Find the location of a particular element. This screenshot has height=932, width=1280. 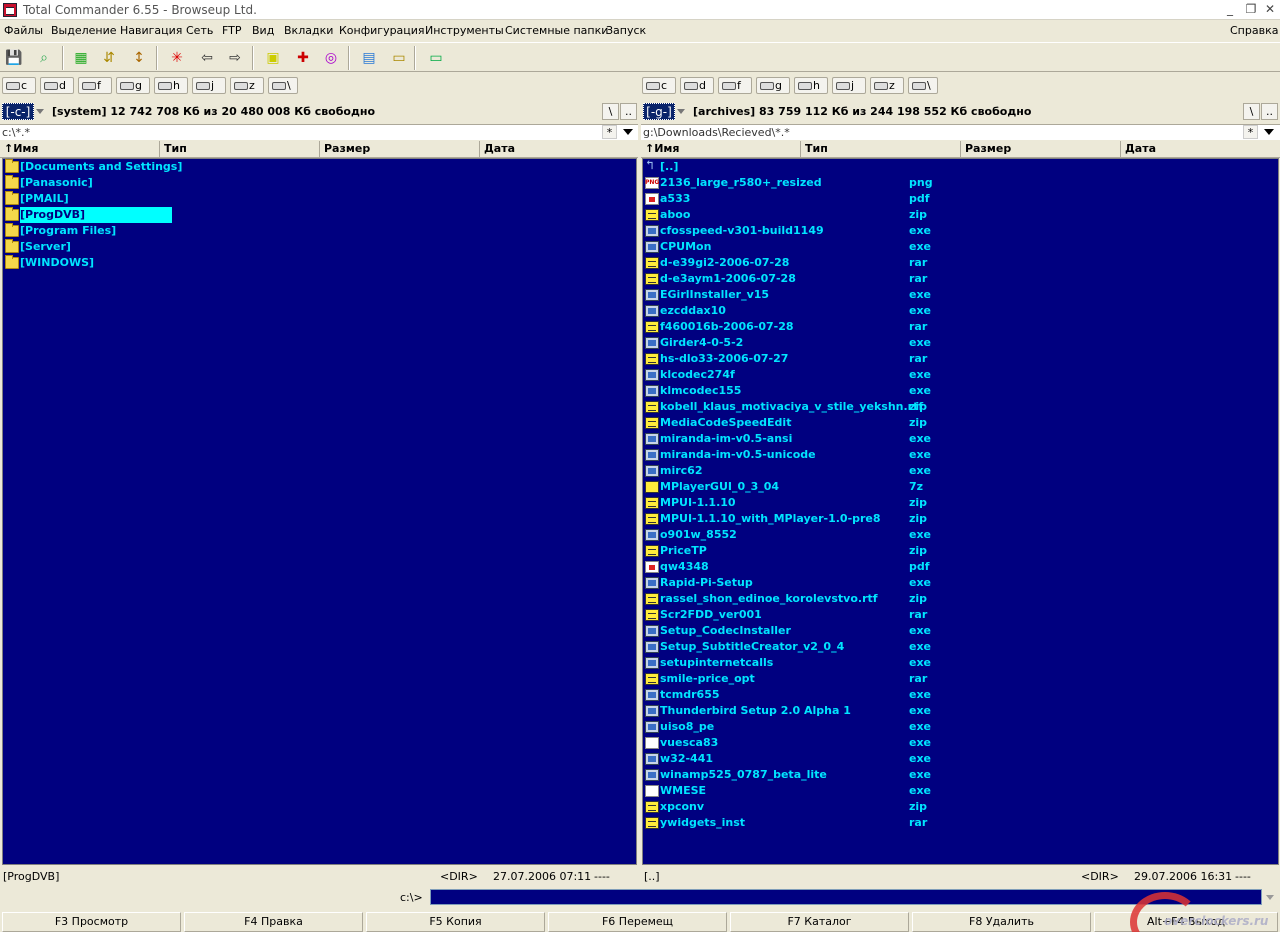

file-row: f460016b-2006-07-28 rar is located at coordinates (960, 327).